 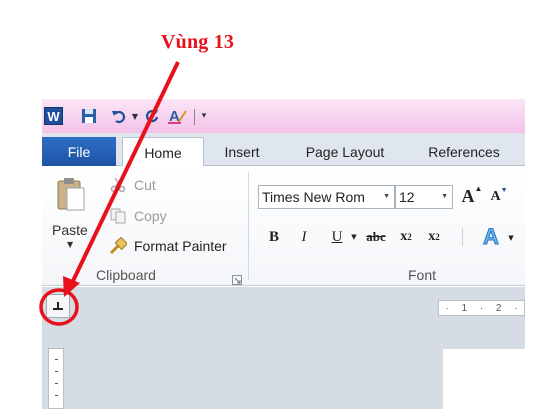 I want to click on ruler-mark-2: 2, so click(x=498, y=308).